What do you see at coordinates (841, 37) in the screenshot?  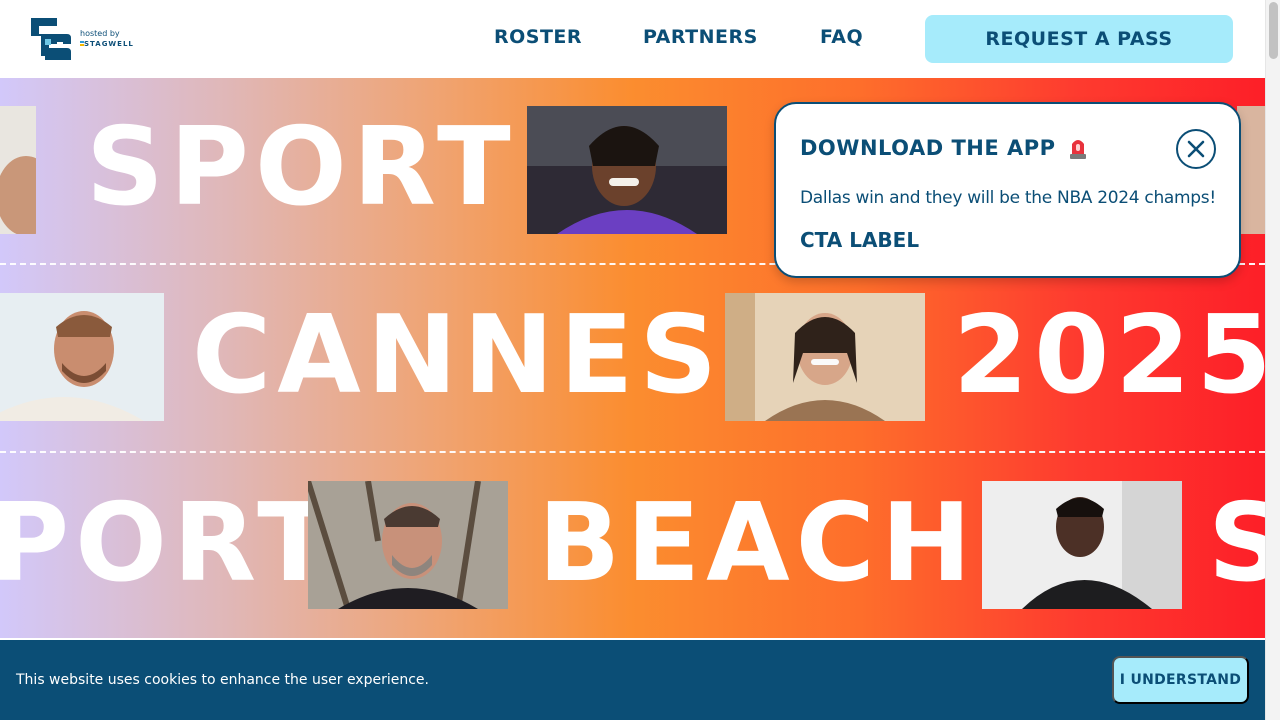 I see `nav-faq-link: FAQ` at bounding box center [841, 37].